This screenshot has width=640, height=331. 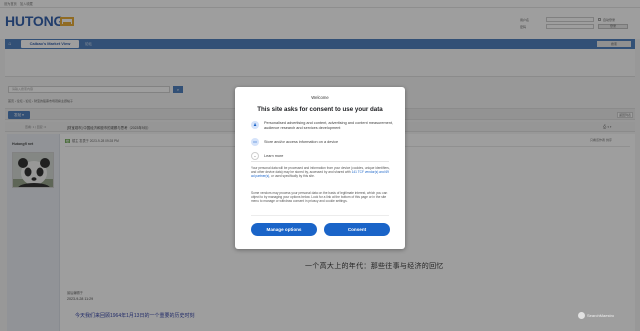 What do you see at coordinates (255, 156) in the screenshot?
I see `chevron-down-icon: ⌄` at bounding box center [255, 156].